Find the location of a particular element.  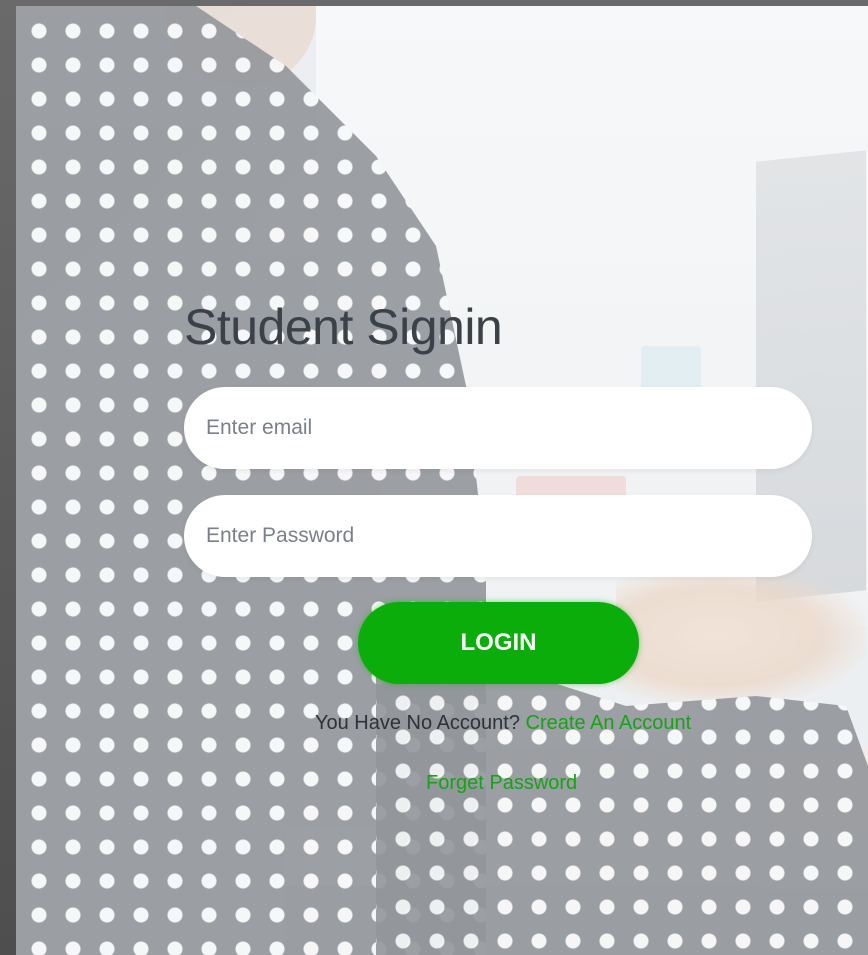

page-title: Student Signin is located at coordinates (343, 327).